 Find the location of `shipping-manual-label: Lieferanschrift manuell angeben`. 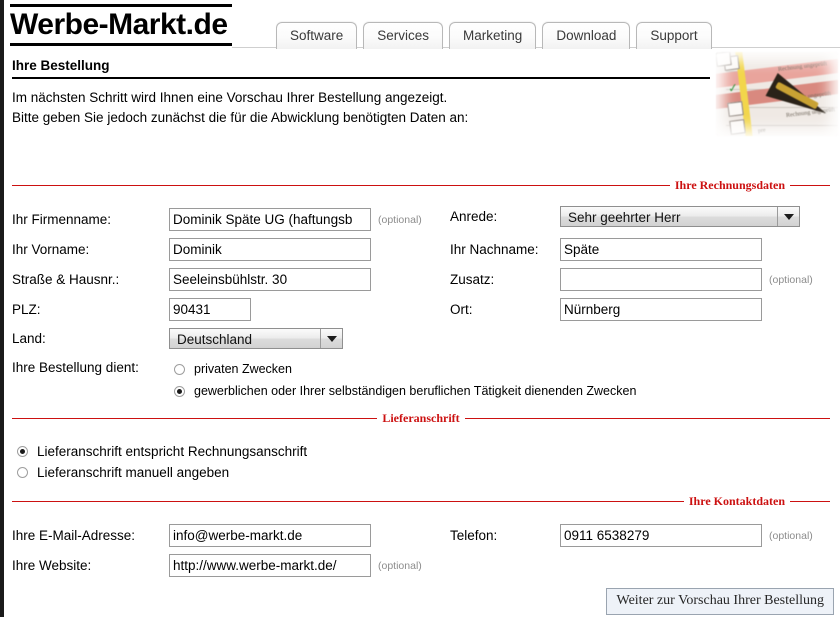

shipping-manual-label: Lieferanschrift manuell angeben is located at coordinates (133, 472).